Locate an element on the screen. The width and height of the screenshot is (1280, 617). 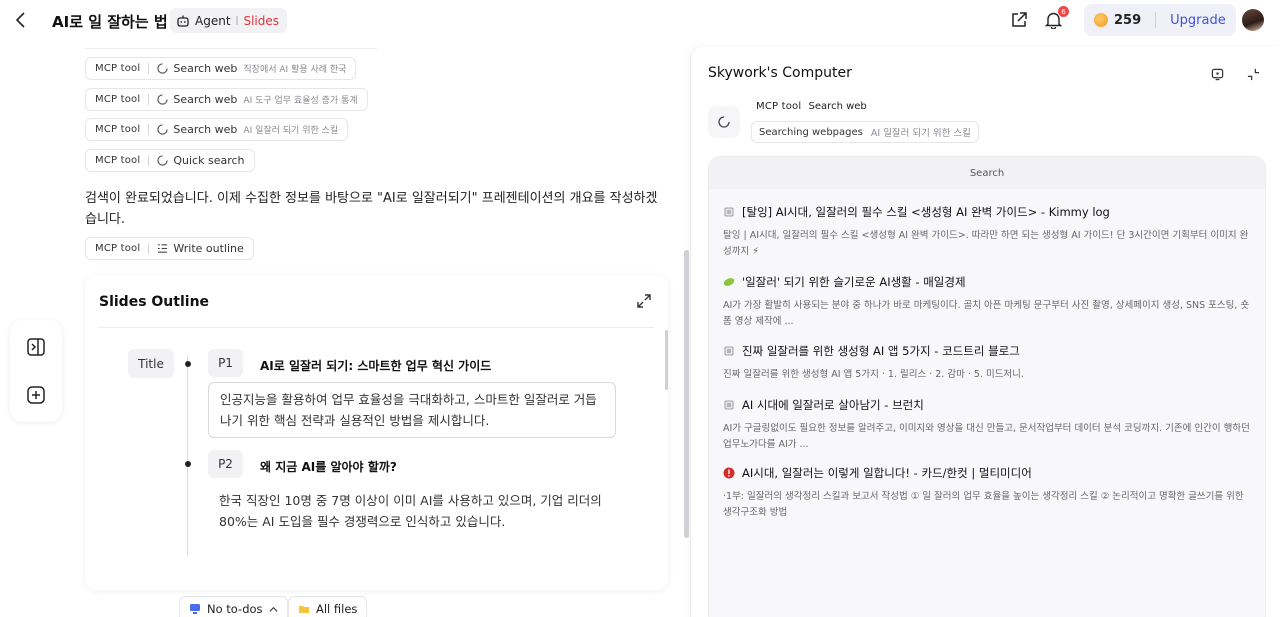
list-icon is located at coordinates (162, 248).